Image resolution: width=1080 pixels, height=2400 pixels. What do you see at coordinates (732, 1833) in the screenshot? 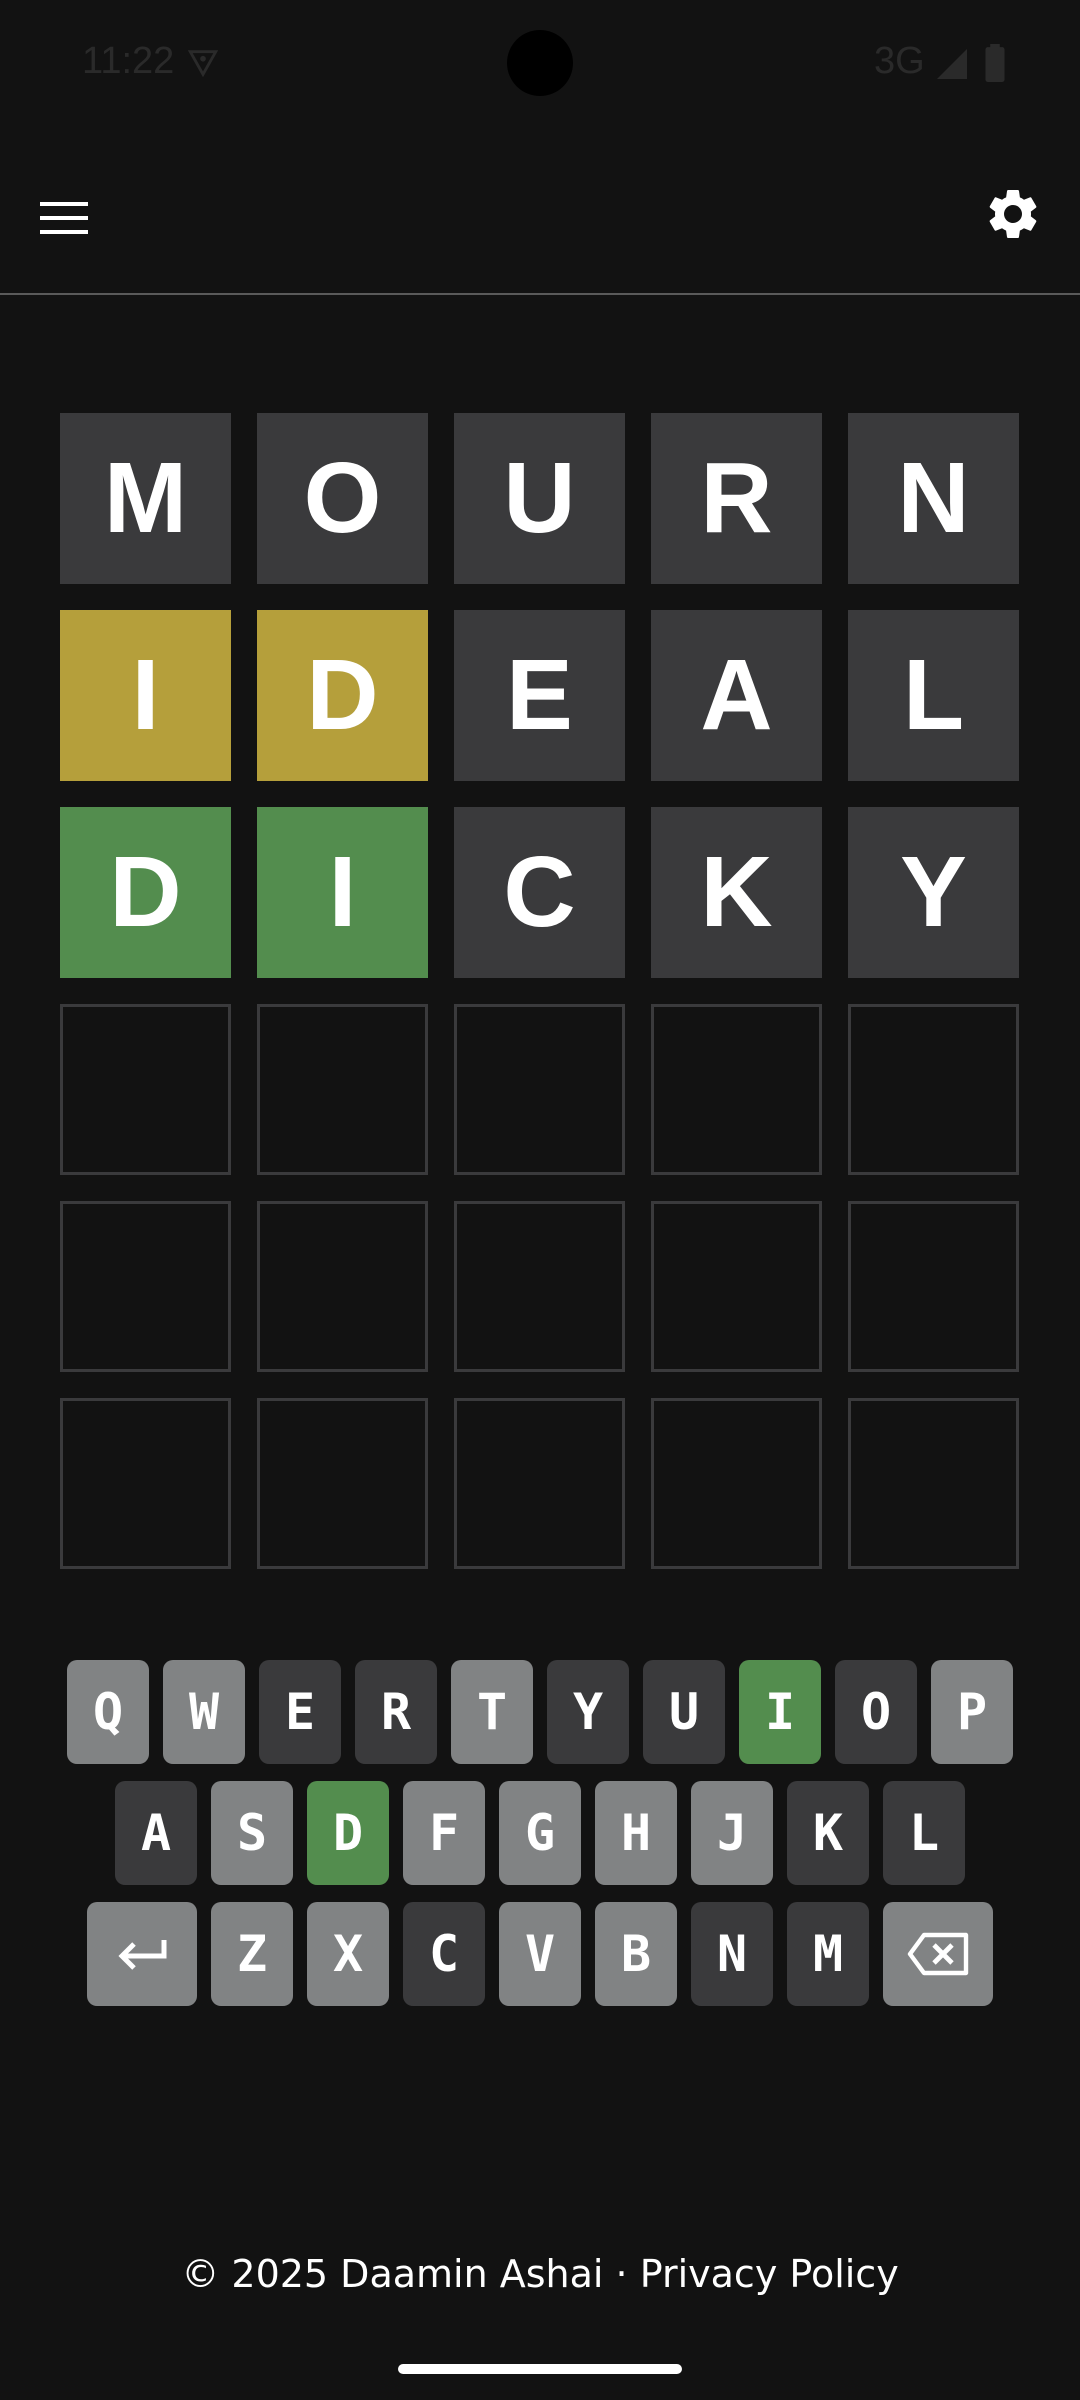
I see `key-j: J` at bounding box center [732, 1833].